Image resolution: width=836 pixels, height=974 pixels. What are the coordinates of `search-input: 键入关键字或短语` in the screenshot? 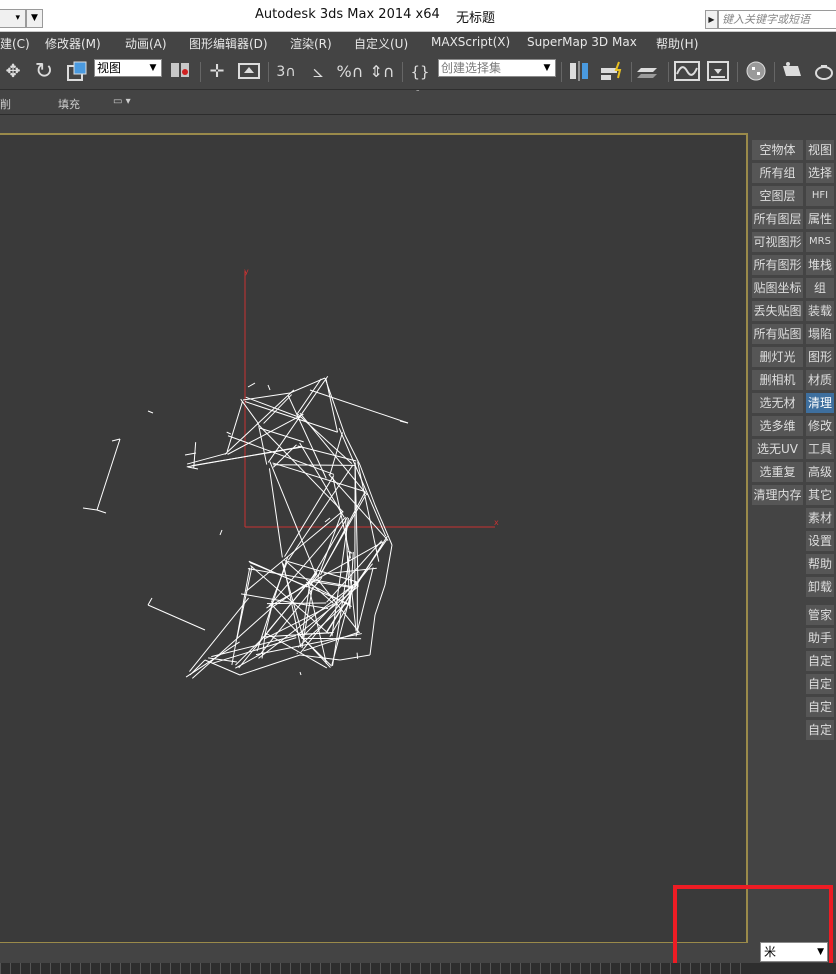 It's located at (777, 19).